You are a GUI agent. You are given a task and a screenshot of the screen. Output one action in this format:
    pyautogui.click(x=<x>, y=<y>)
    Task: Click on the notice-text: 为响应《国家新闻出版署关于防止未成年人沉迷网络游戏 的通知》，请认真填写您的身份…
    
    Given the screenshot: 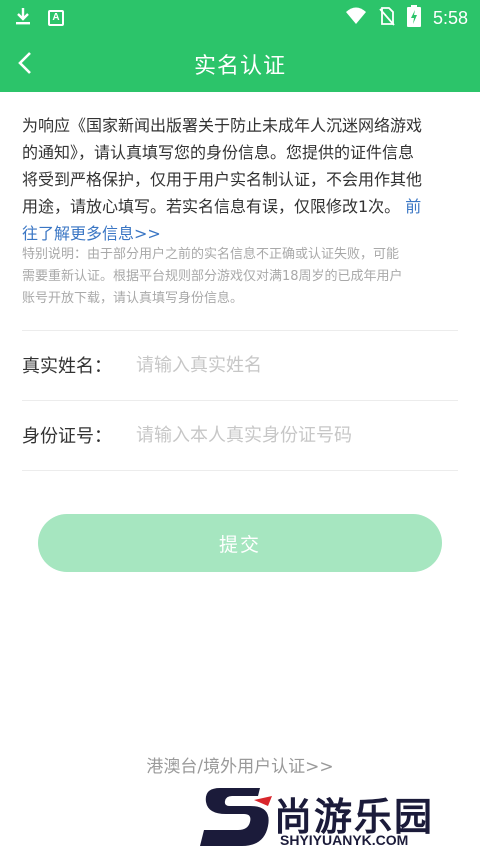 What is the action you would take?
    pyautogui.click(x=242, y=179)
    